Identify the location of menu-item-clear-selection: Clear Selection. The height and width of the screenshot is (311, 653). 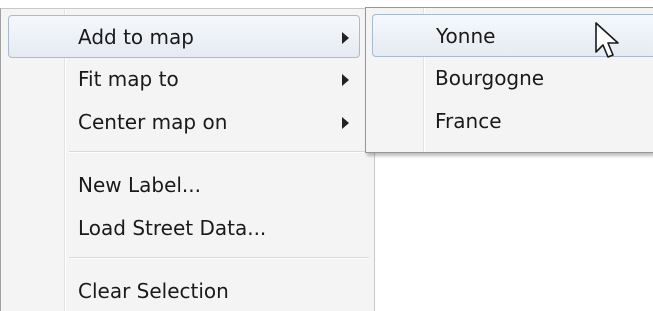
(187, 290).